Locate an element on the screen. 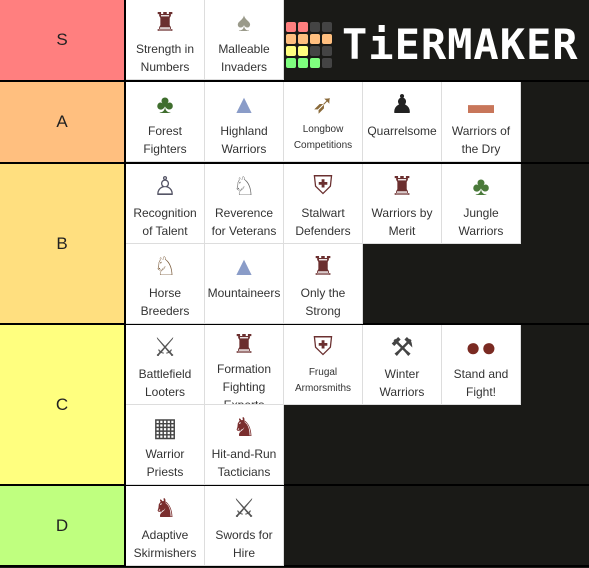 The image size is (589, 568). tier-item: ▬ Warriors of the Dry is located at coordinates (481, 122).